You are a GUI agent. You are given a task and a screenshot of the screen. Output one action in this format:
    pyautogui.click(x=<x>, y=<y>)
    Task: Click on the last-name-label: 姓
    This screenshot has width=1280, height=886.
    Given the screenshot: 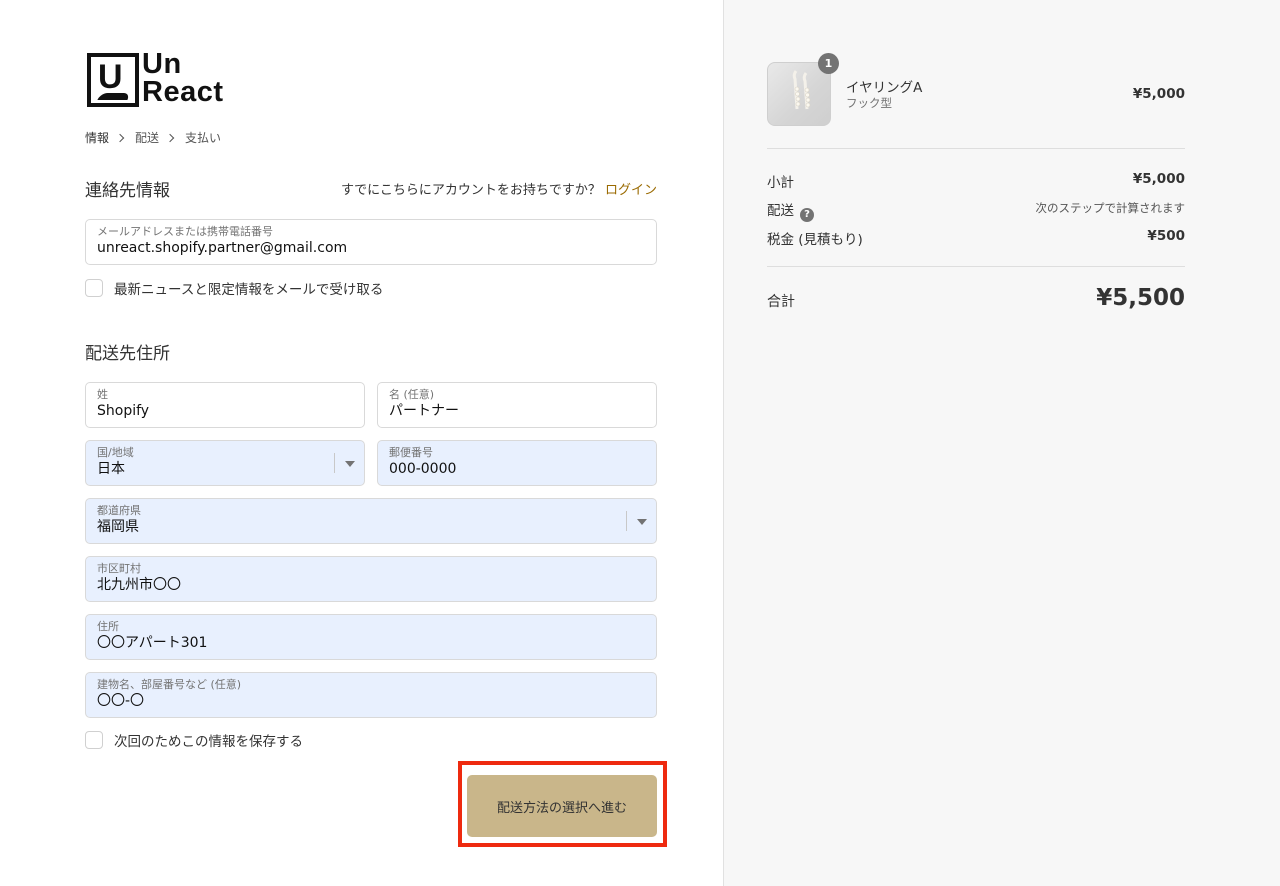 What is the action you would take?
    pyautogui.click(x=102, y=394)
    